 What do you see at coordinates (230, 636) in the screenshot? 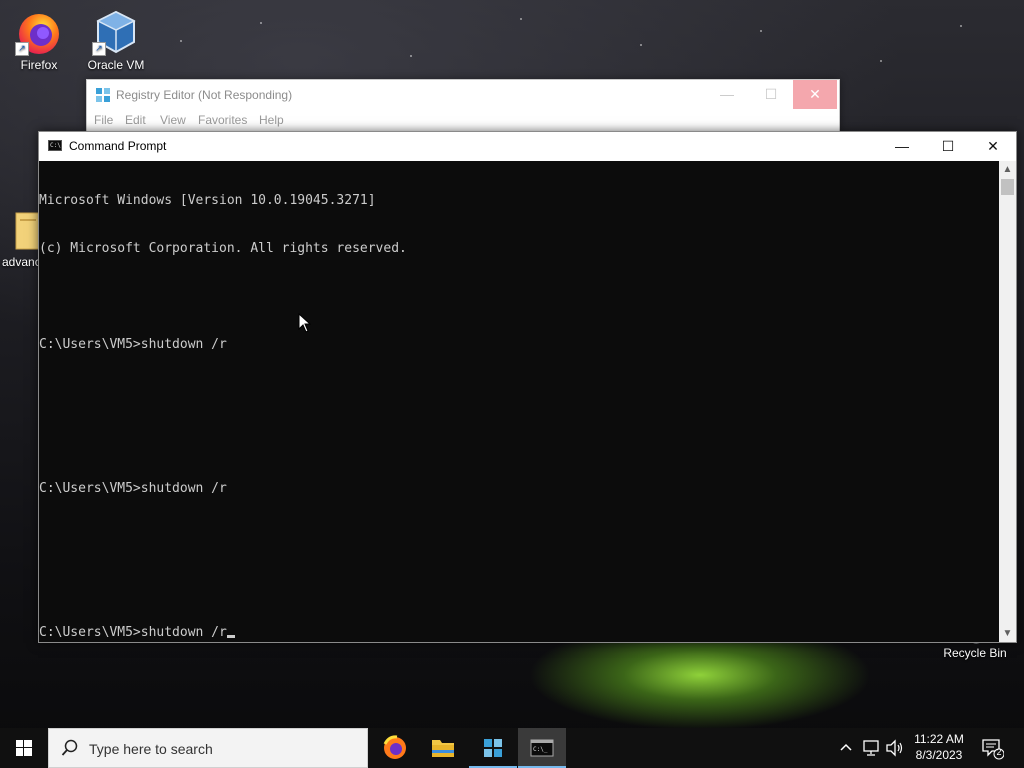
I see `text-cursor` at bounding box center [230, 636].